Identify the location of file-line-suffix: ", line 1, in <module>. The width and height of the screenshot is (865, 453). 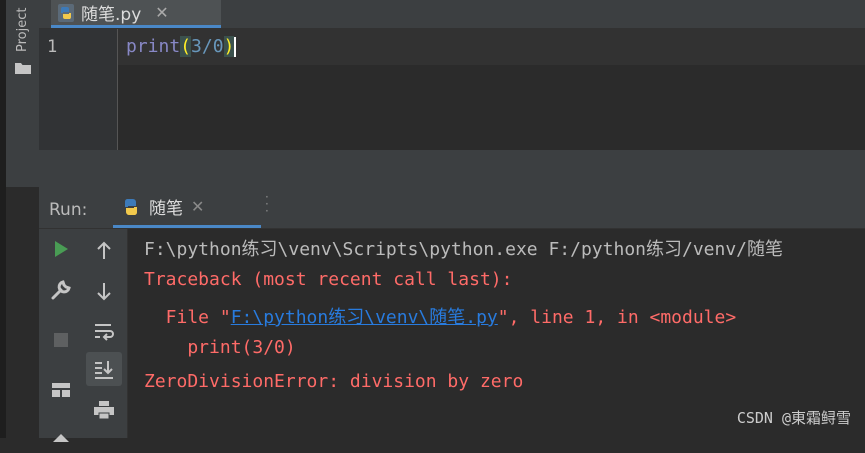
(617, 317).